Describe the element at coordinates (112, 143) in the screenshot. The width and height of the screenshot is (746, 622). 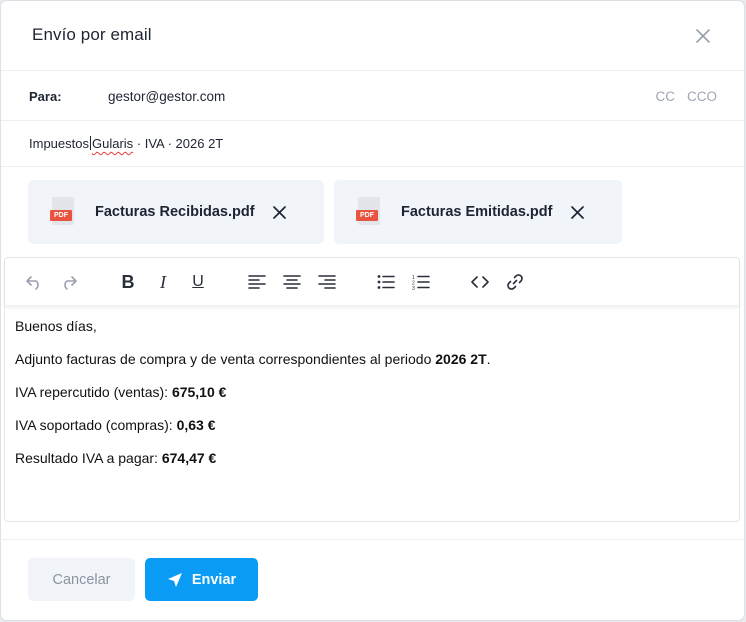
I see `subject-misspelled-word: Gularis` at that location.